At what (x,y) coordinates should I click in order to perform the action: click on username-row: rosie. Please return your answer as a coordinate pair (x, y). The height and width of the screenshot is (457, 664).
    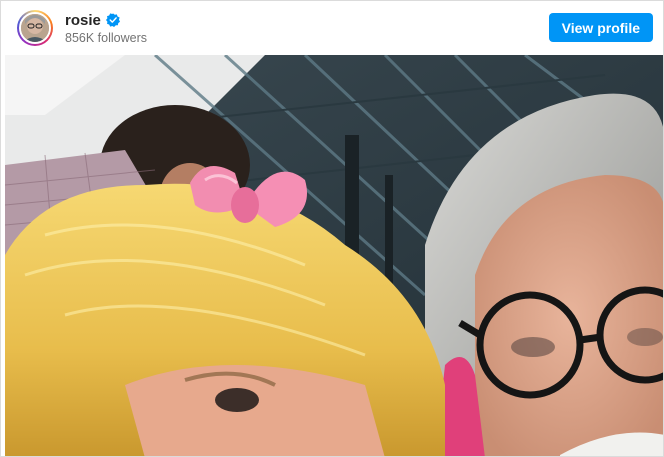
    Looking at the image, I should click on (92, 20).